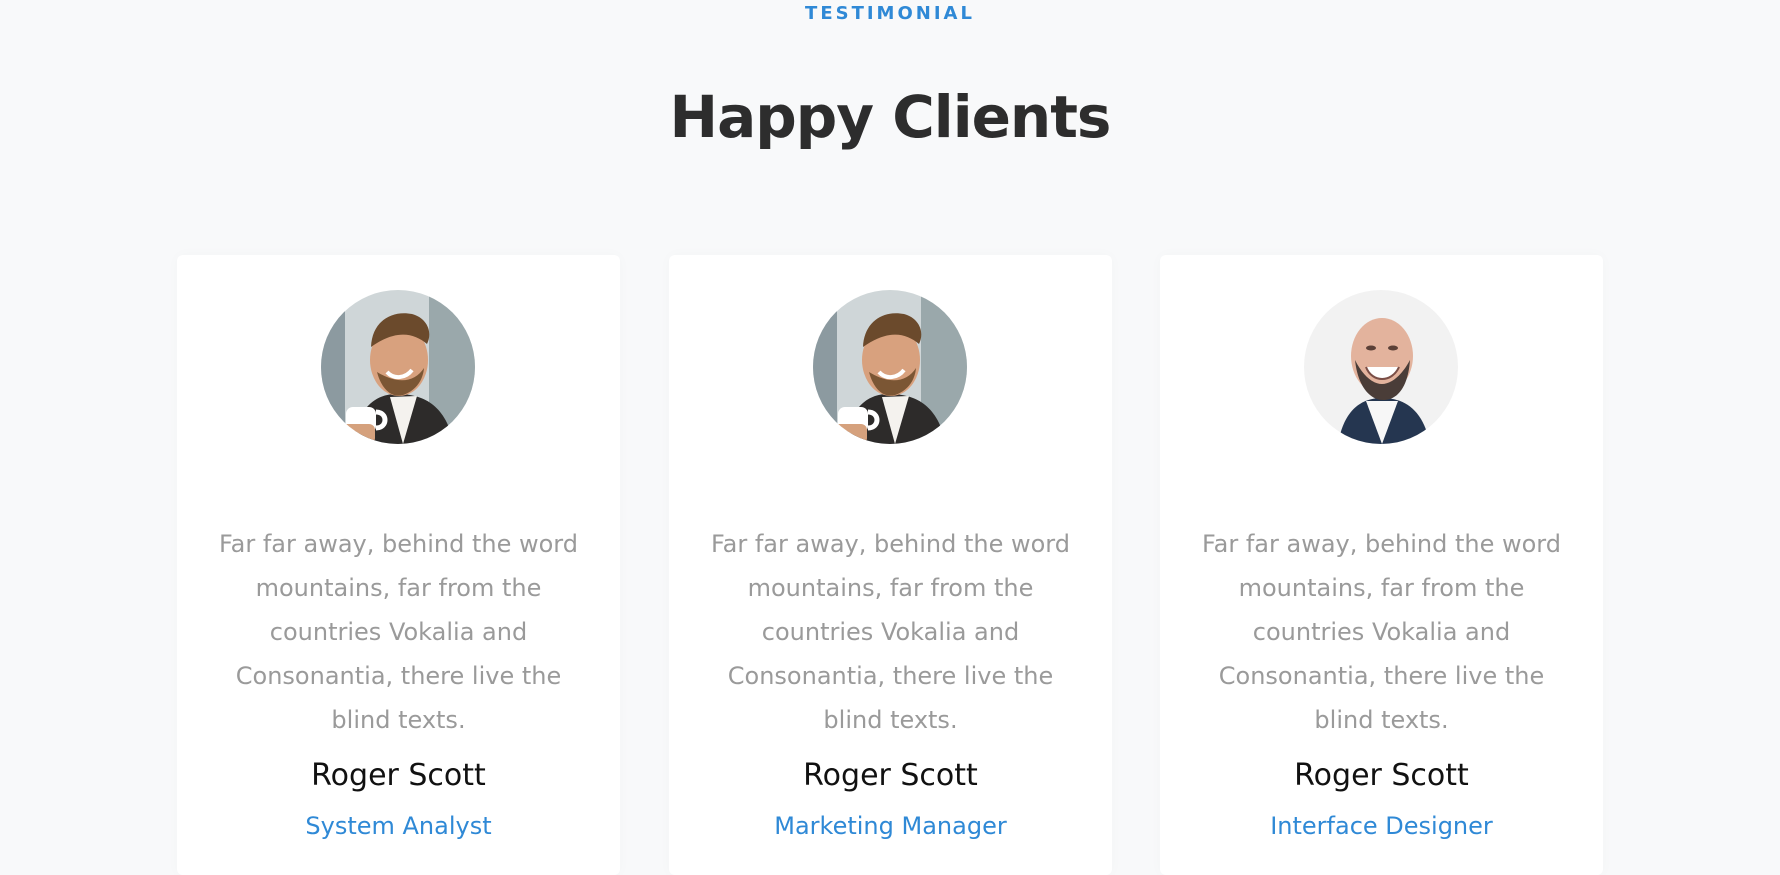 The height and width of the screenshot is (875, 1780). What do you see at coordinates (890, 116) in the screenshot?
I see `section-title: Happy Clients` at bounding box center [890, 116].